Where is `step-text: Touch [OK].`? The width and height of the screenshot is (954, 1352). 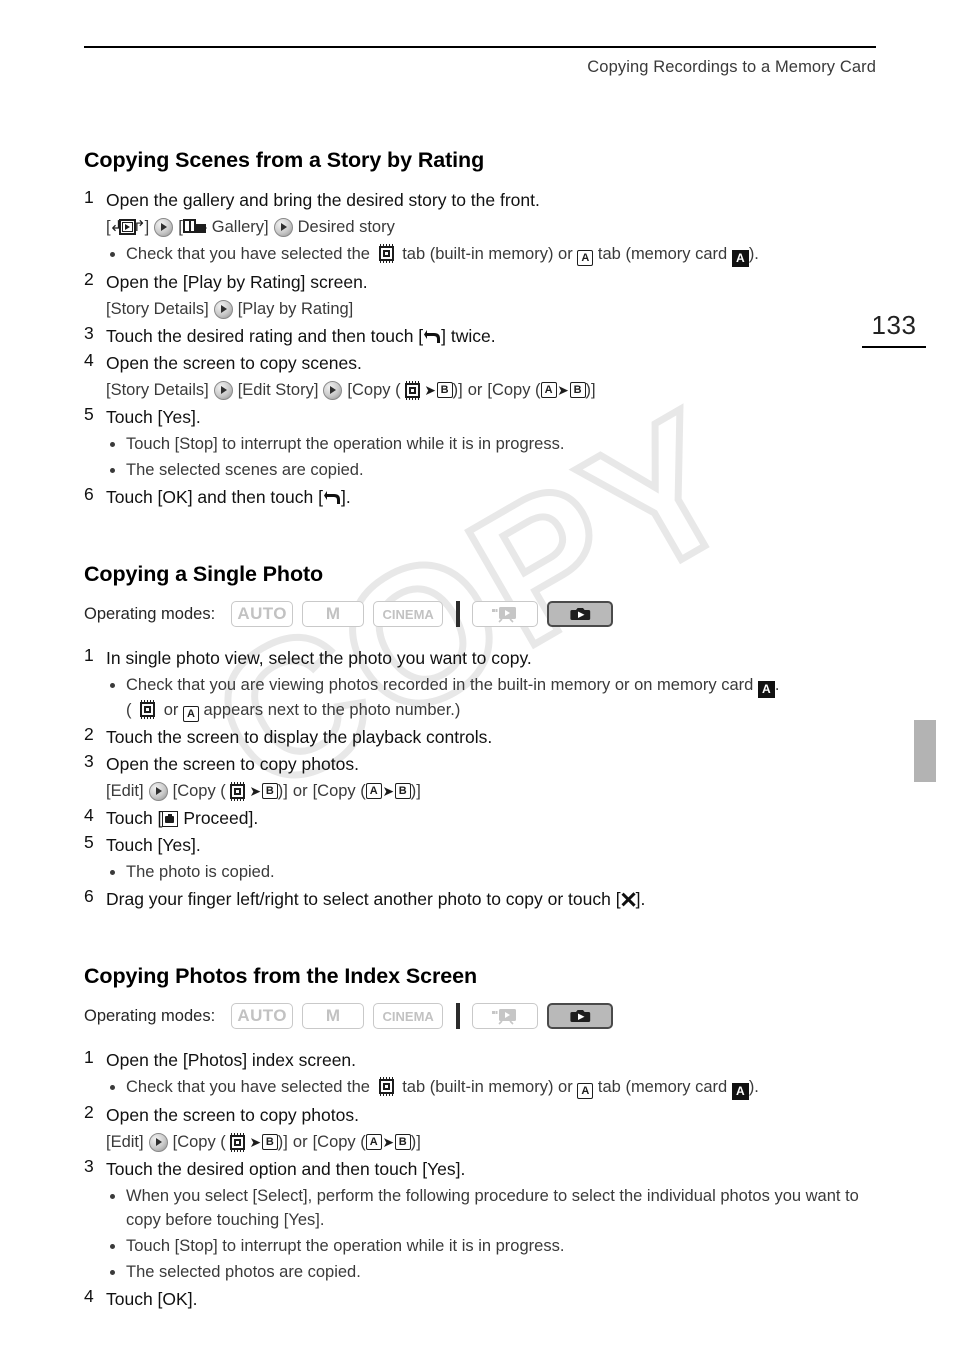
step-text: Touch [OK]. is located at coordinates (152, 1299).